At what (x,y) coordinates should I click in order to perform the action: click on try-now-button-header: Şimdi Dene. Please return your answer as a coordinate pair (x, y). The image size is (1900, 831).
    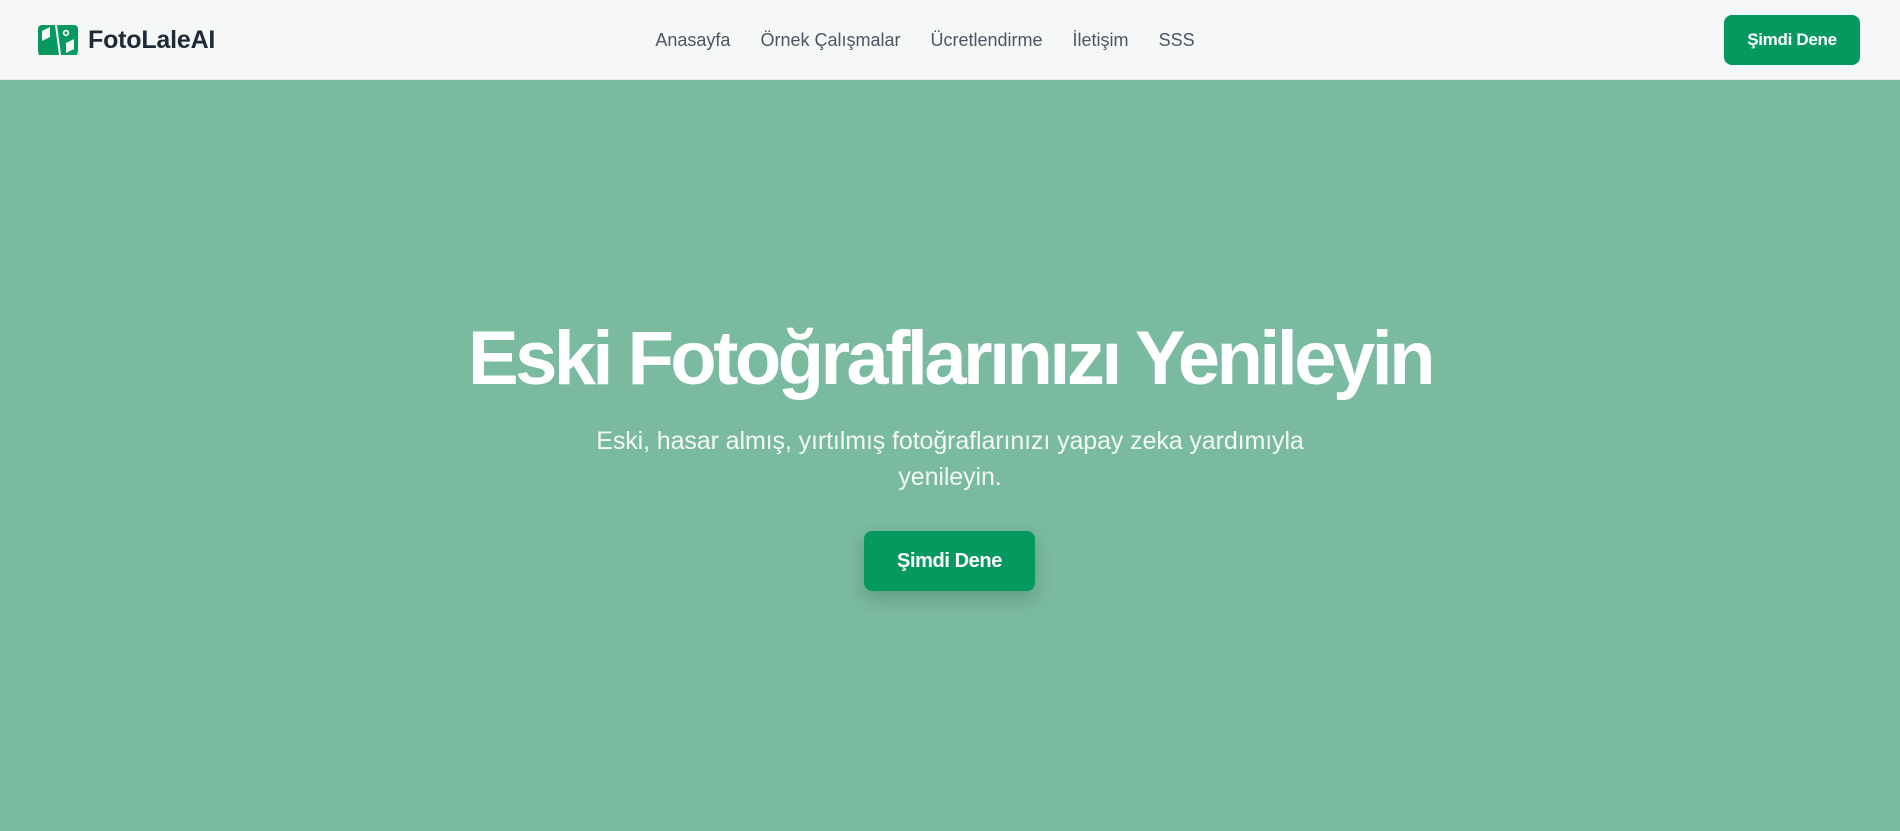
    Looking at the image, I should click on (1792, 40).